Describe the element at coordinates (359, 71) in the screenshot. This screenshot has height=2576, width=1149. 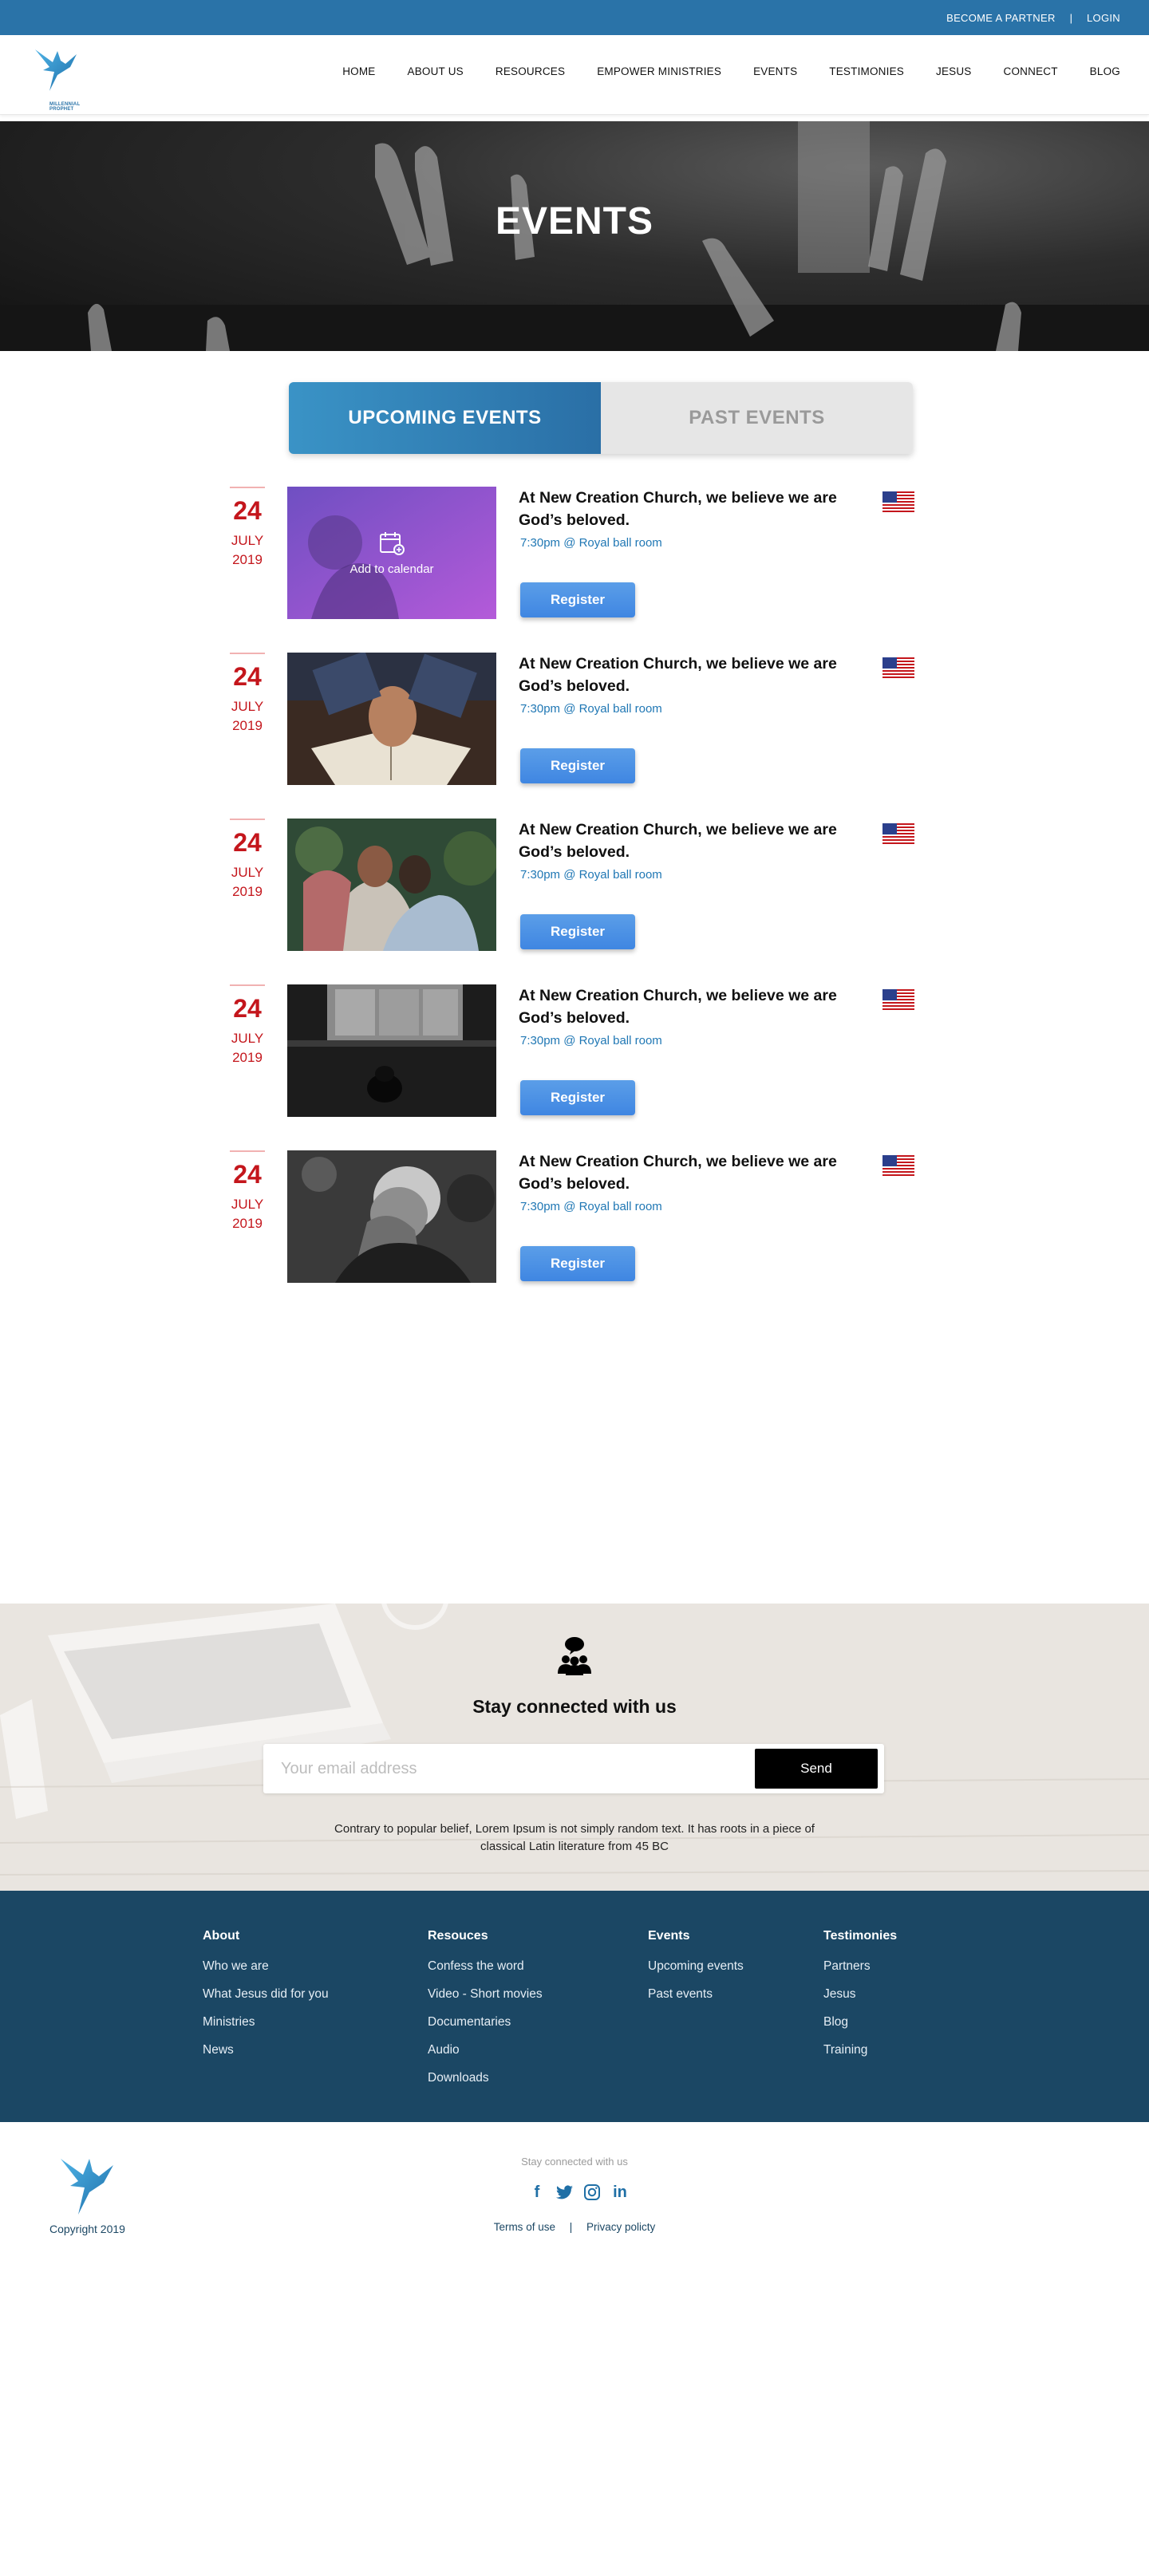
I see `nav-home: HOME` at that location.